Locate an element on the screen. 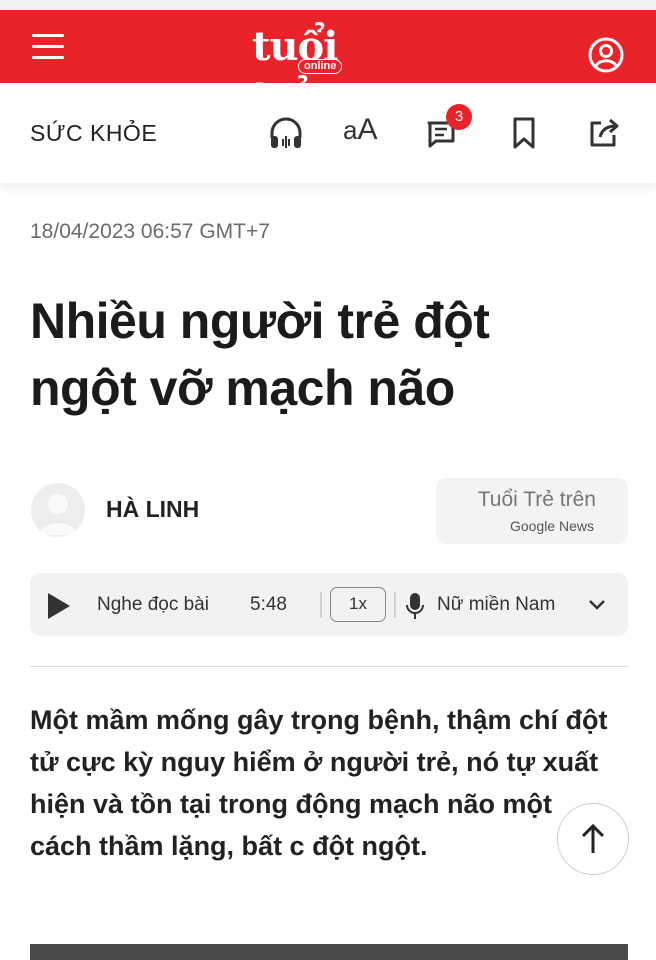 Image resolution: width=656 pixels, height=960 pixels. bookmark-icon is located at coordinates (524, 133).